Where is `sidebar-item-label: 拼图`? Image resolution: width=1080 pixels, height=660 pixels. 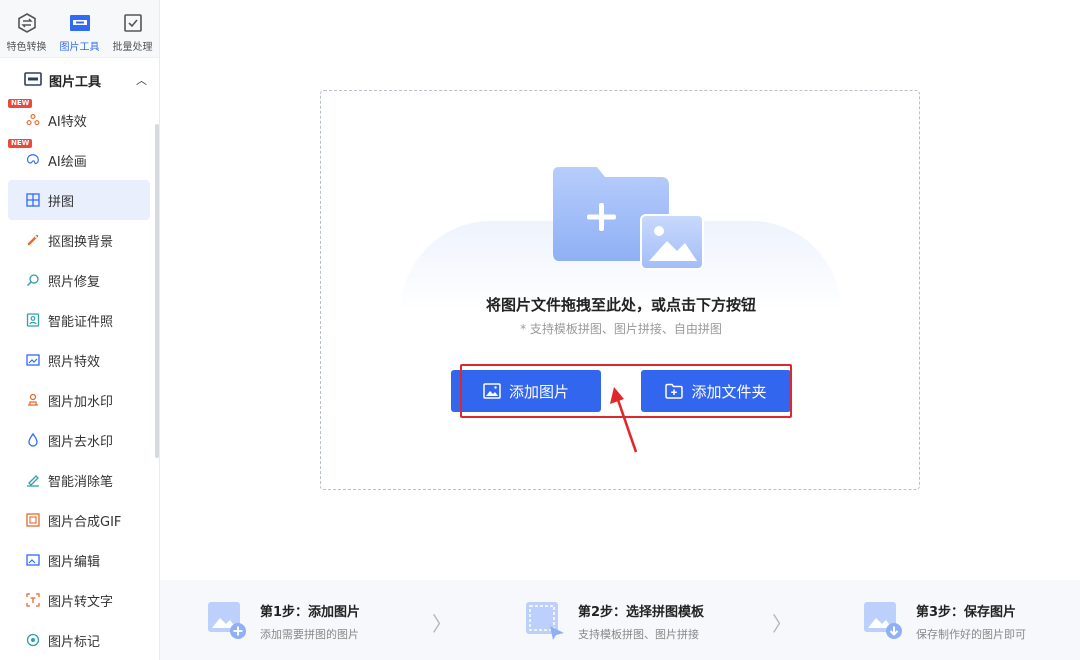 sidebar-item-label: 拼图 is located at coordinates (61, 202).